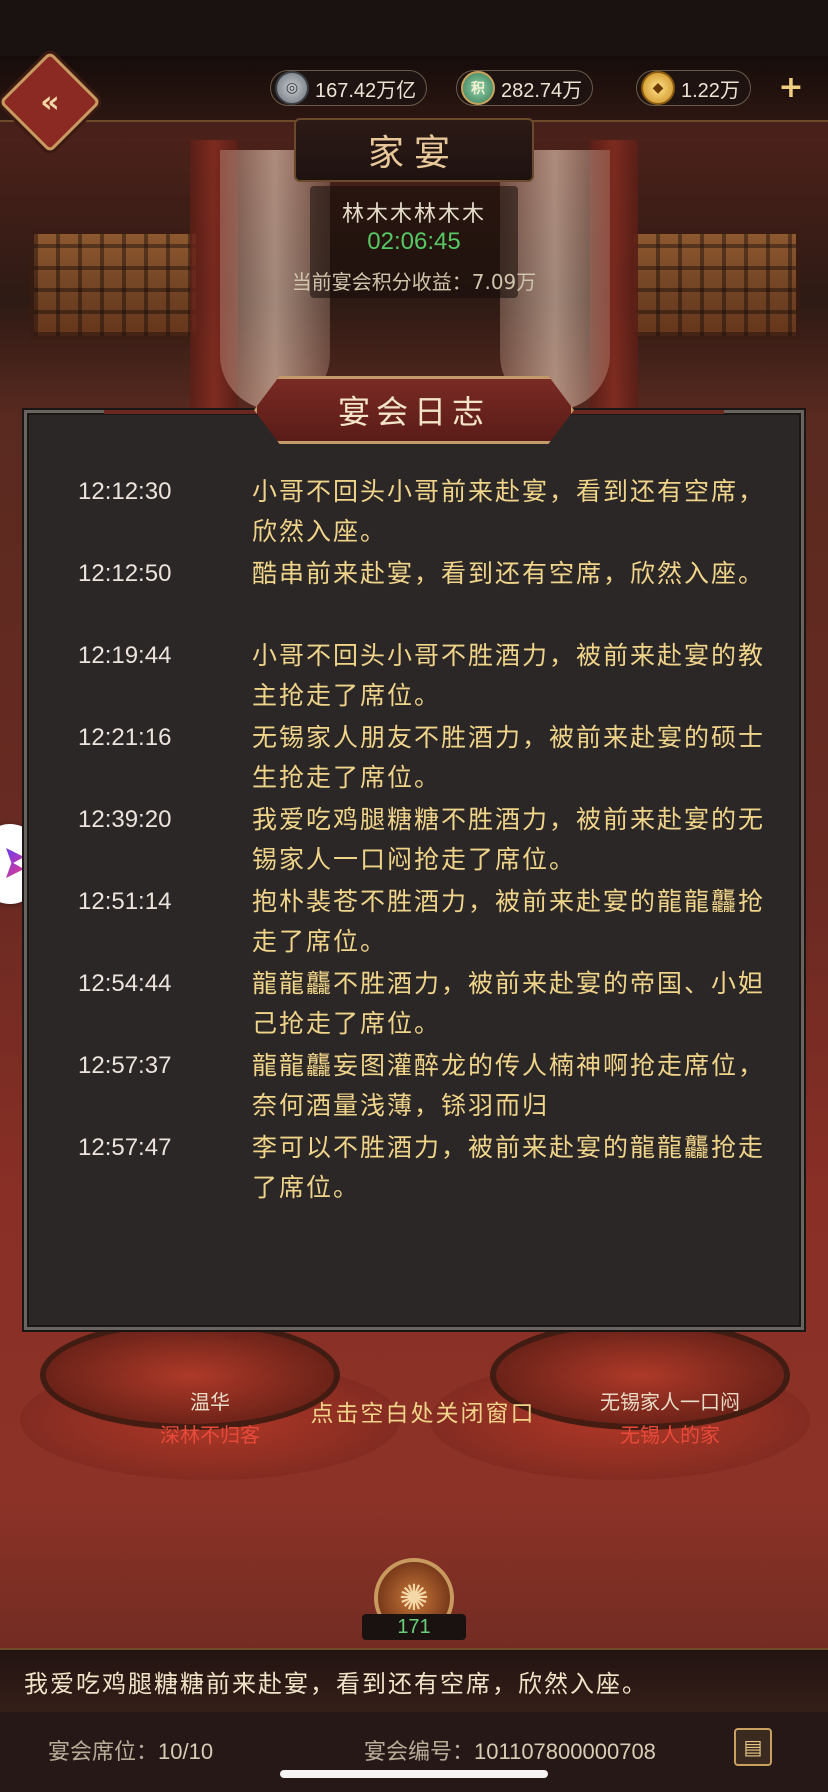 This screenshot has height=1792, width=828. What do you see at coordinates (414, 1774) in the screenshot?
I see `home-indicator` at bounding box center [414, 1774].